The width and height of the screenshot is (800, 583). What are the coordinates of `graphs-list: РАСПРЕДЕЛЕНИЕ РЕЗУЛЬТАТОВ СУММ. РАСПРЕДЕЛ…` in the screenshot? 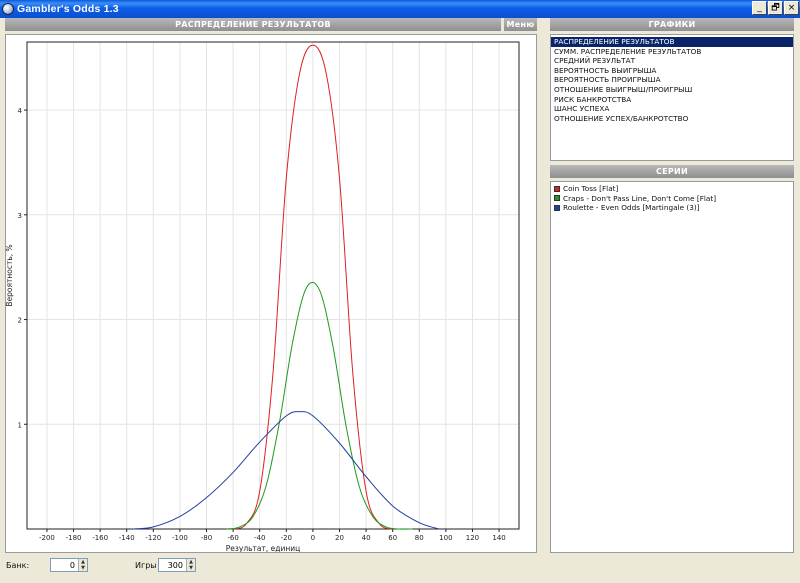 It's located at (672, 97).